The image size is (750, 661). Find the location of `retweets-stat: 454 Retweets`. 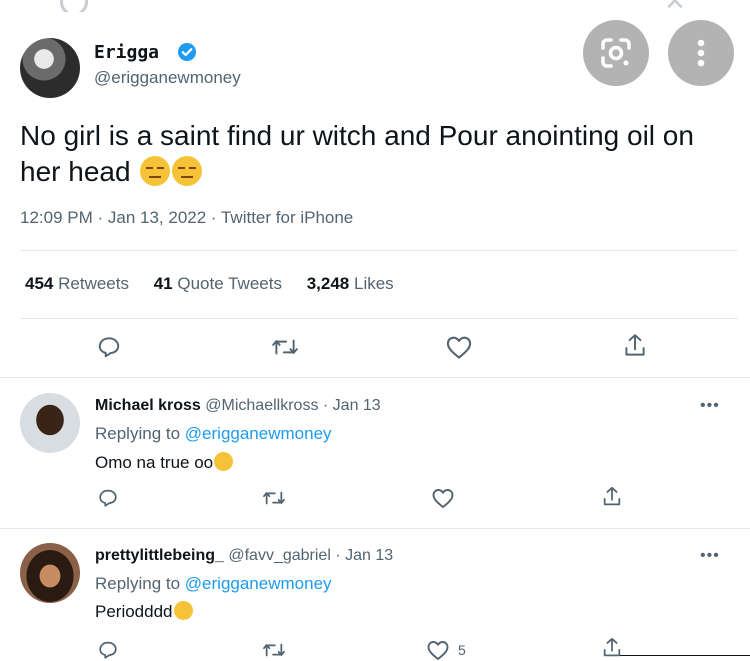

retweets-stat: 454 Retweets is located at coordinates (77, 283).